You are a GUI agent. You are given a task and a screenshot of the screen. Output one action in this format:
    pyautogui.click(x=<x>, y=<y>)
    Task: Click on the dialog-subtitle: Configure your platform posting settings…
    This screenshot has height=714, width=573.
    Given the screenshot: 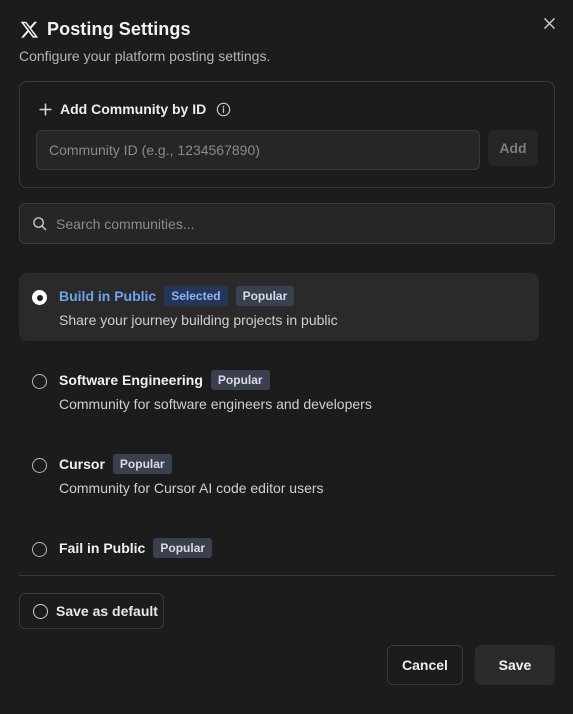 What is the action you would take?
    pyautogui.click(x=145, y=56)
    